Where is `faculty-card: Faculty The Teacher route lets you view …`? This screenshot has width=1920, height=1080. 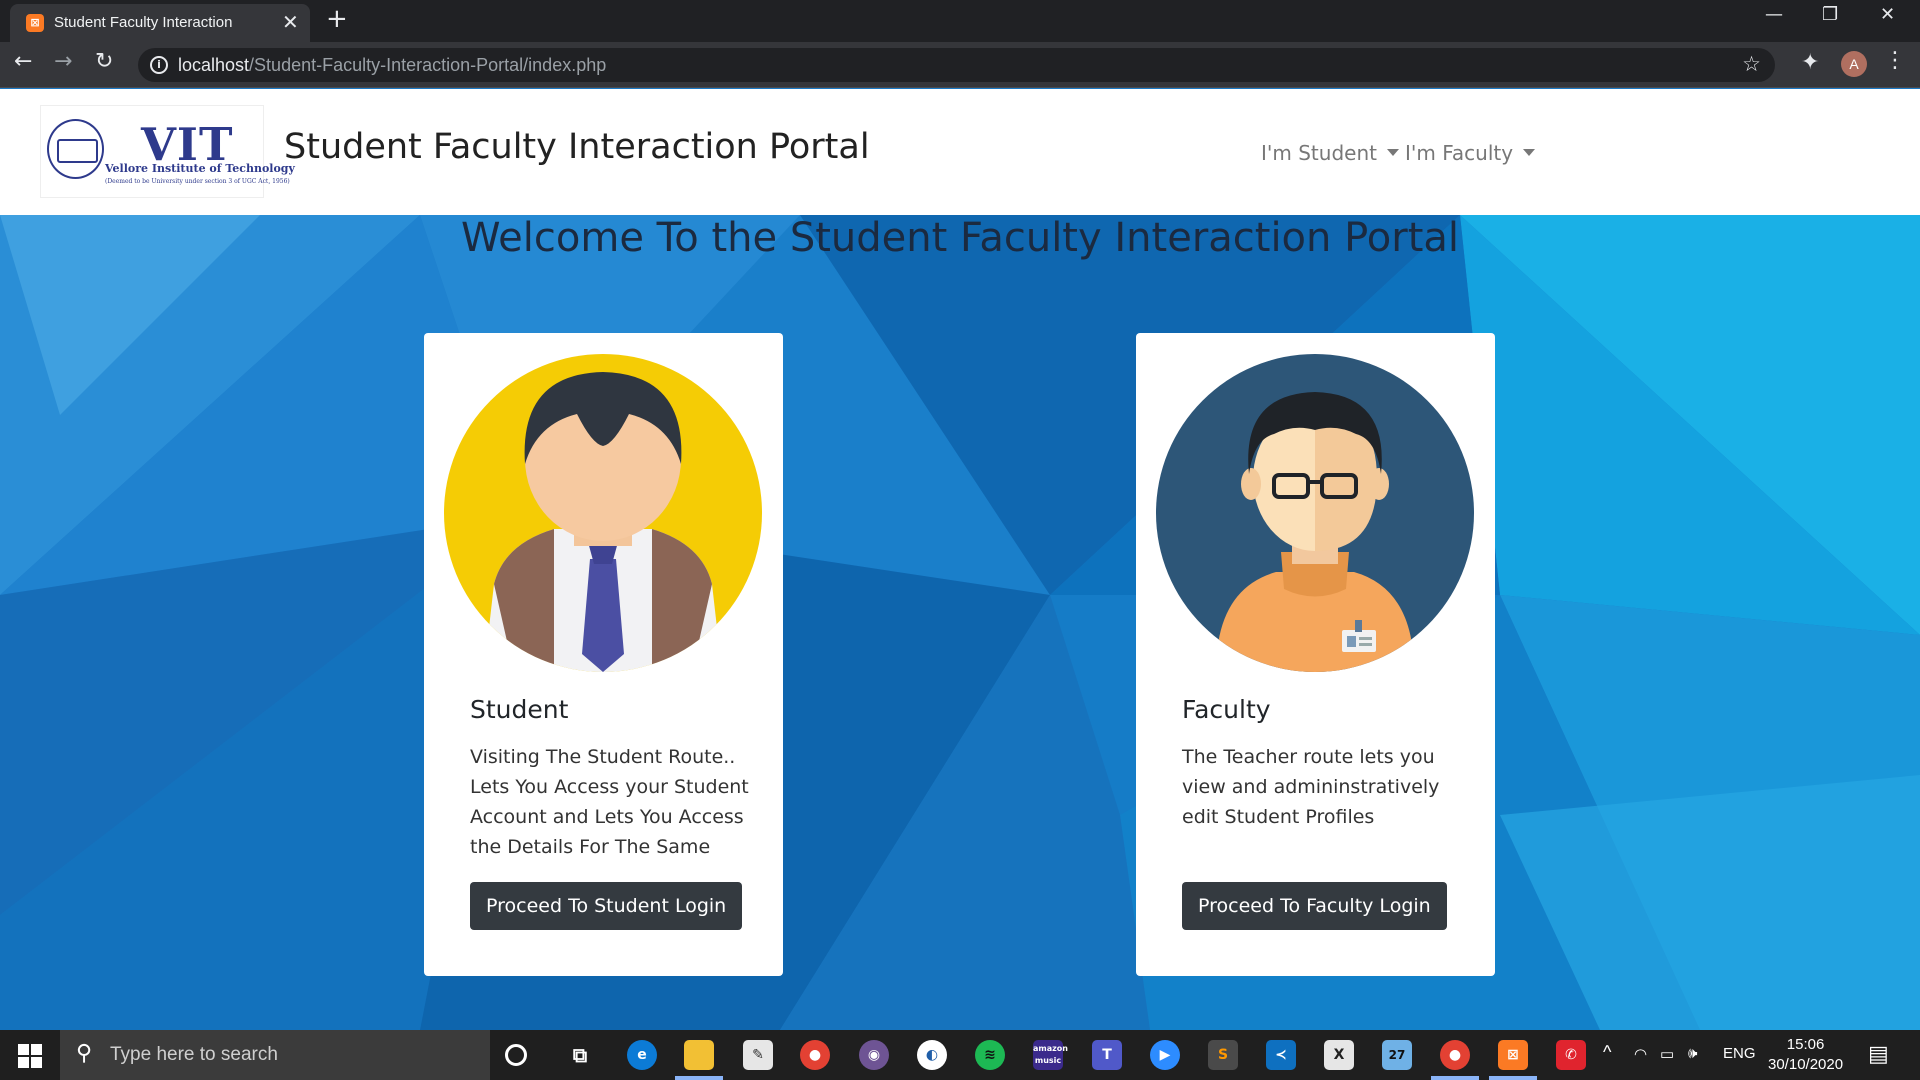
faculty-card: Faculty The Teacher route lets you view … is located at coordinates (1315, 654).